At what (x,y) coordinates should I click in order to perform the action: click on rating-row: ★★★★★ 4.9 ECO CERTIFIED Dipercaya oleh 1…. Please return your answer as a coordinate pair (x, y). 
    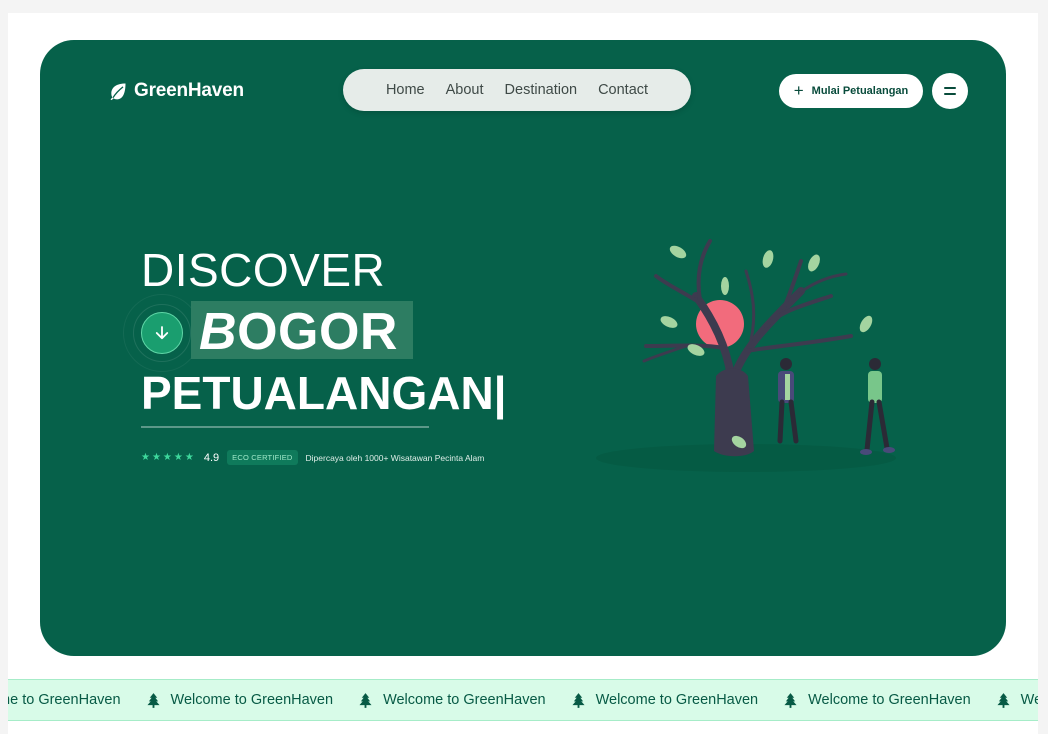
    Looking at the image, I should click on (312, 457).